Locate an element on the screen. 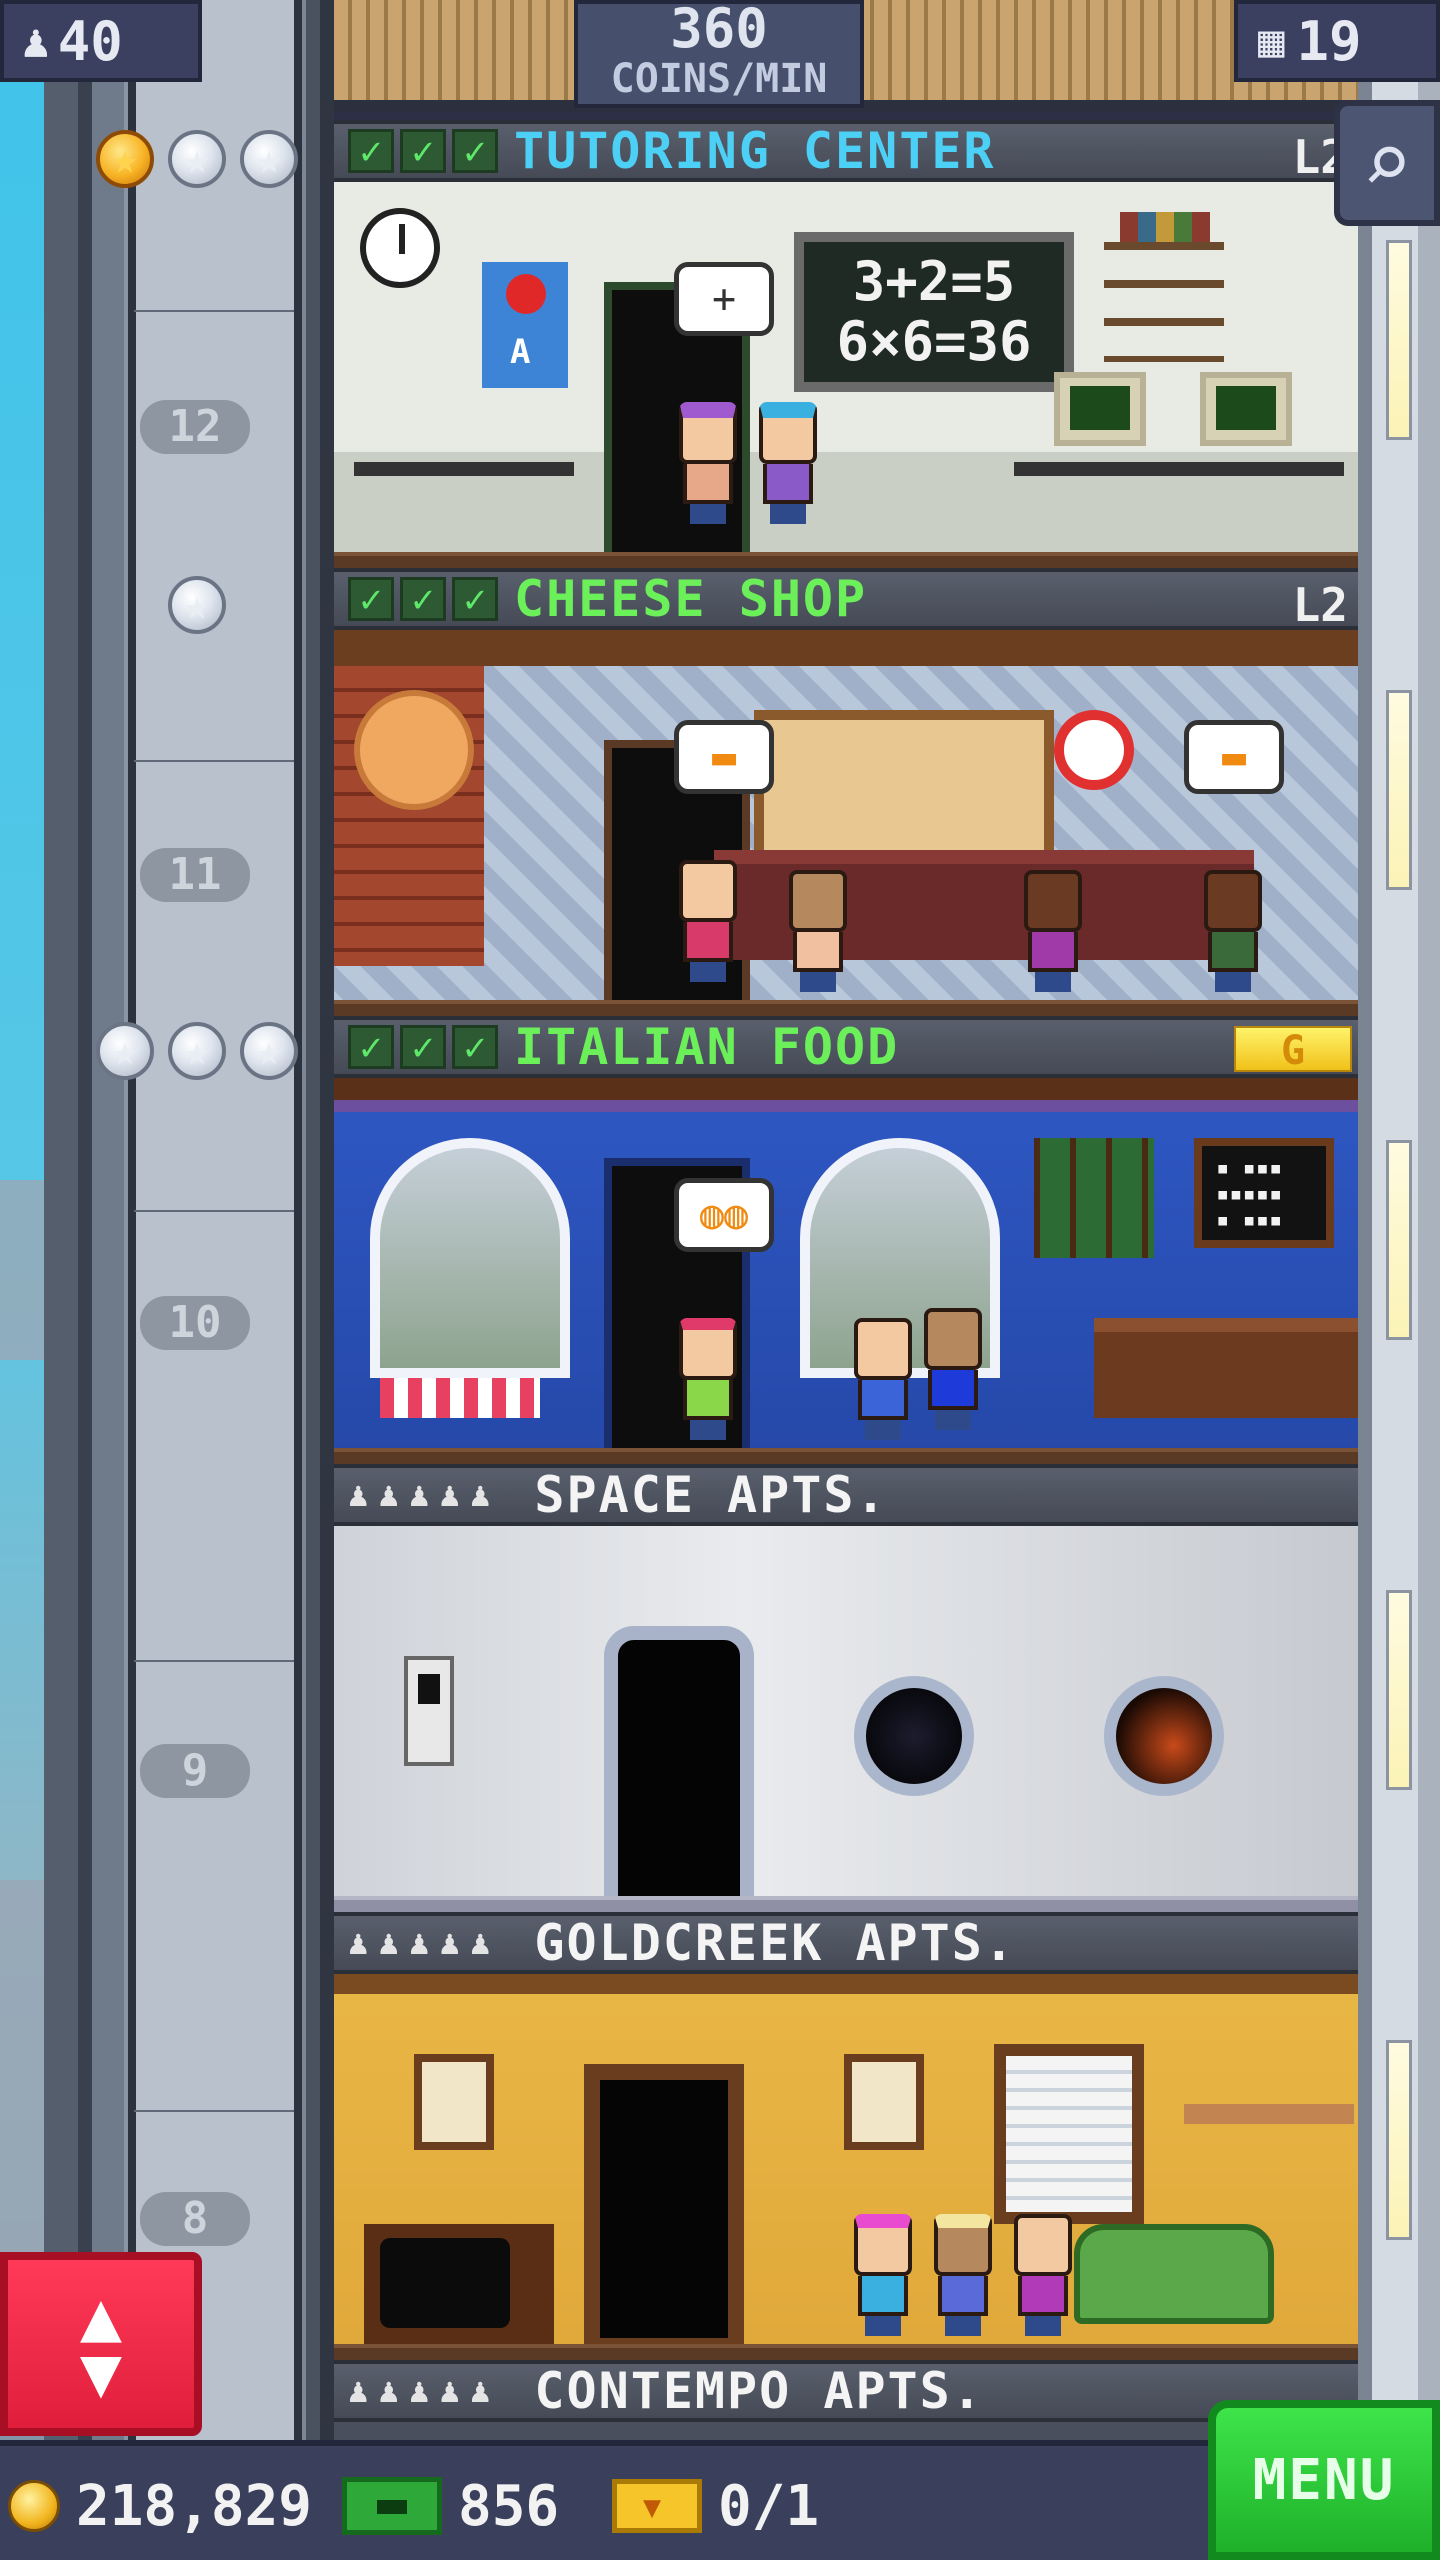 The image size is (1440, 2560). population-value: 40 is located at coordinates (90, 41).